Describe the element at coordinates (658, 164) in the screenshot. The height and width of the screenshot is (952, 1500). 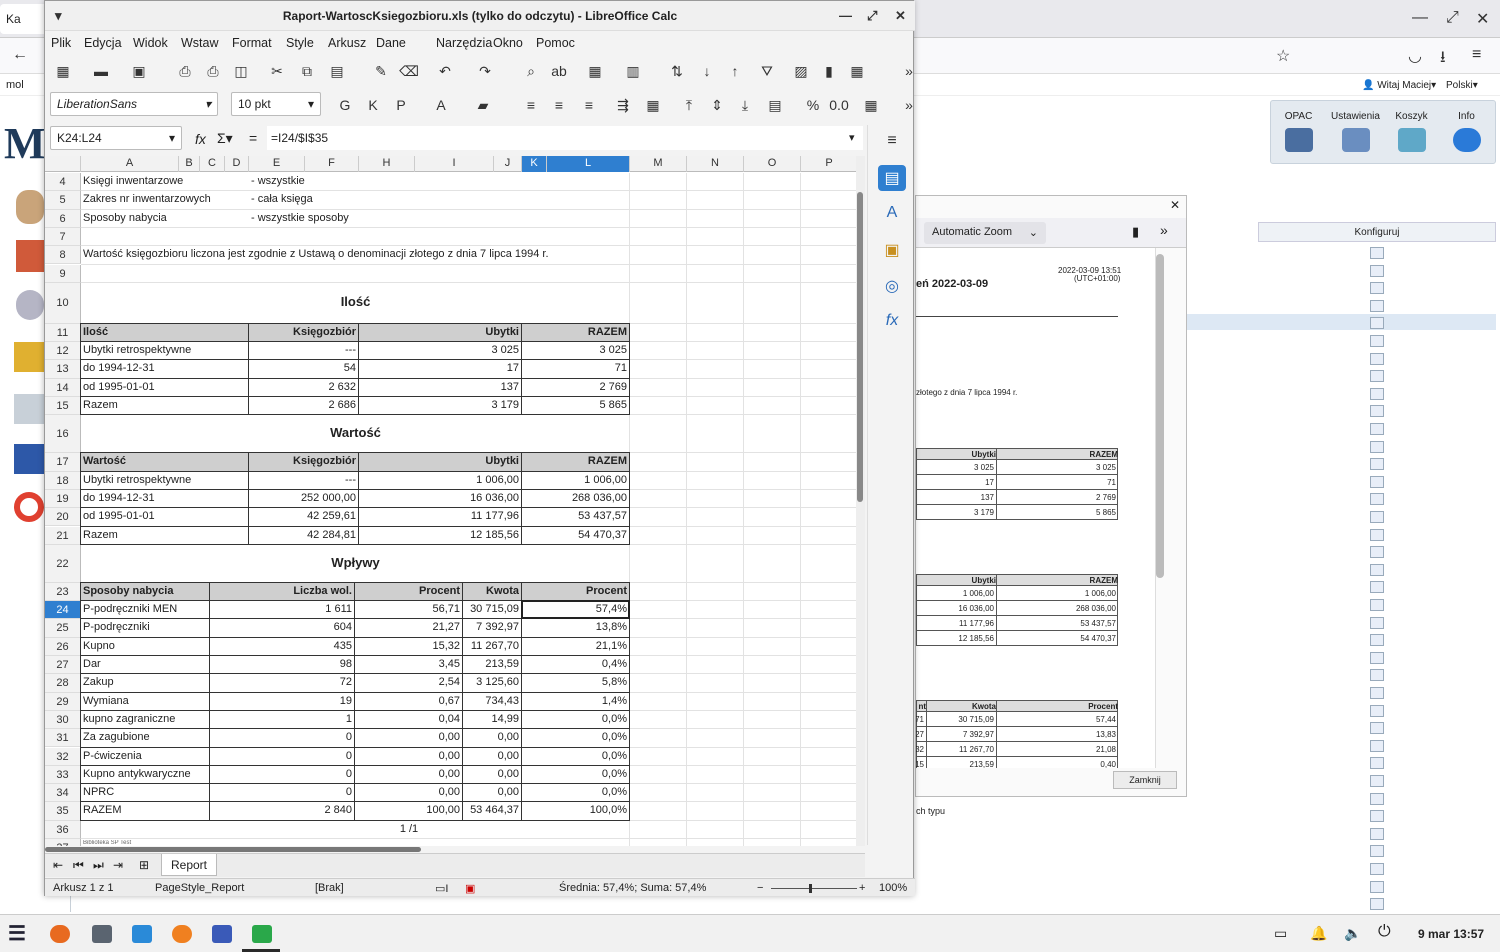
I see `column-header-M: M` at that location.